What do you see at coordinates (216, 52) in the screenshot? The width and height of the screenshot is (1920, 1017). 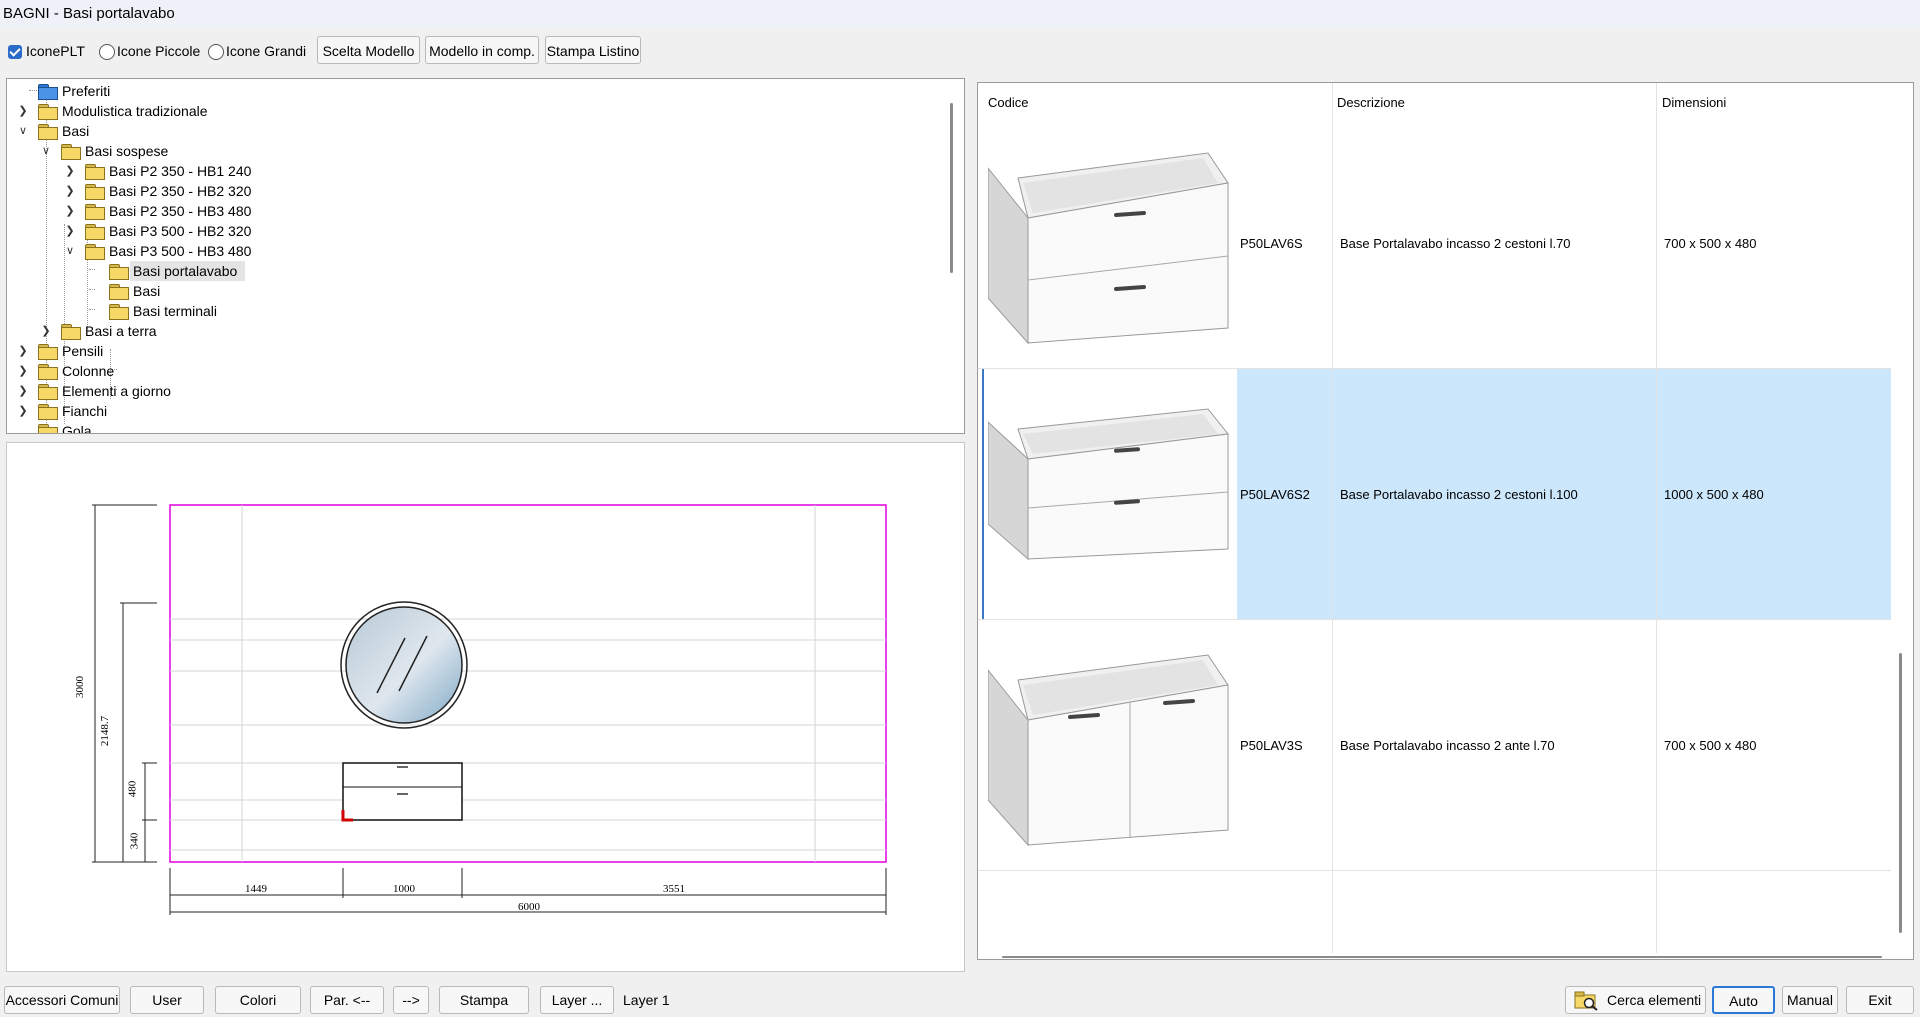 I see `icone-grandi-radio` at bounding box center [216, 52].